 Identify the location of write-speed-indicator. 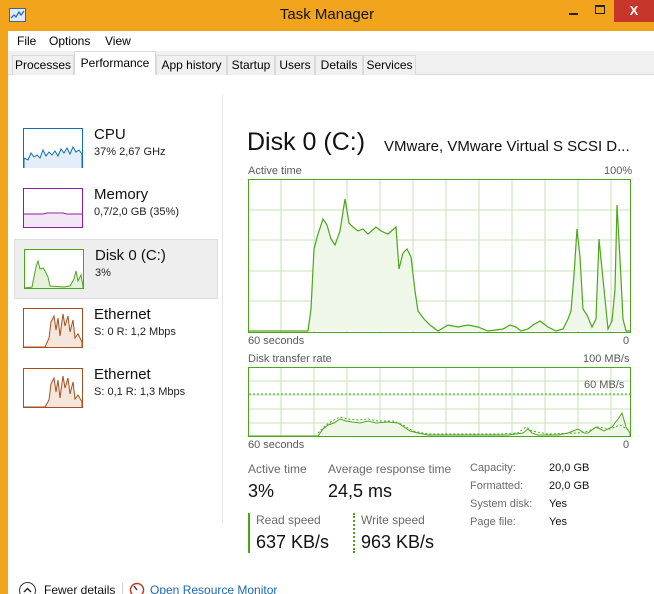
(354, 533).